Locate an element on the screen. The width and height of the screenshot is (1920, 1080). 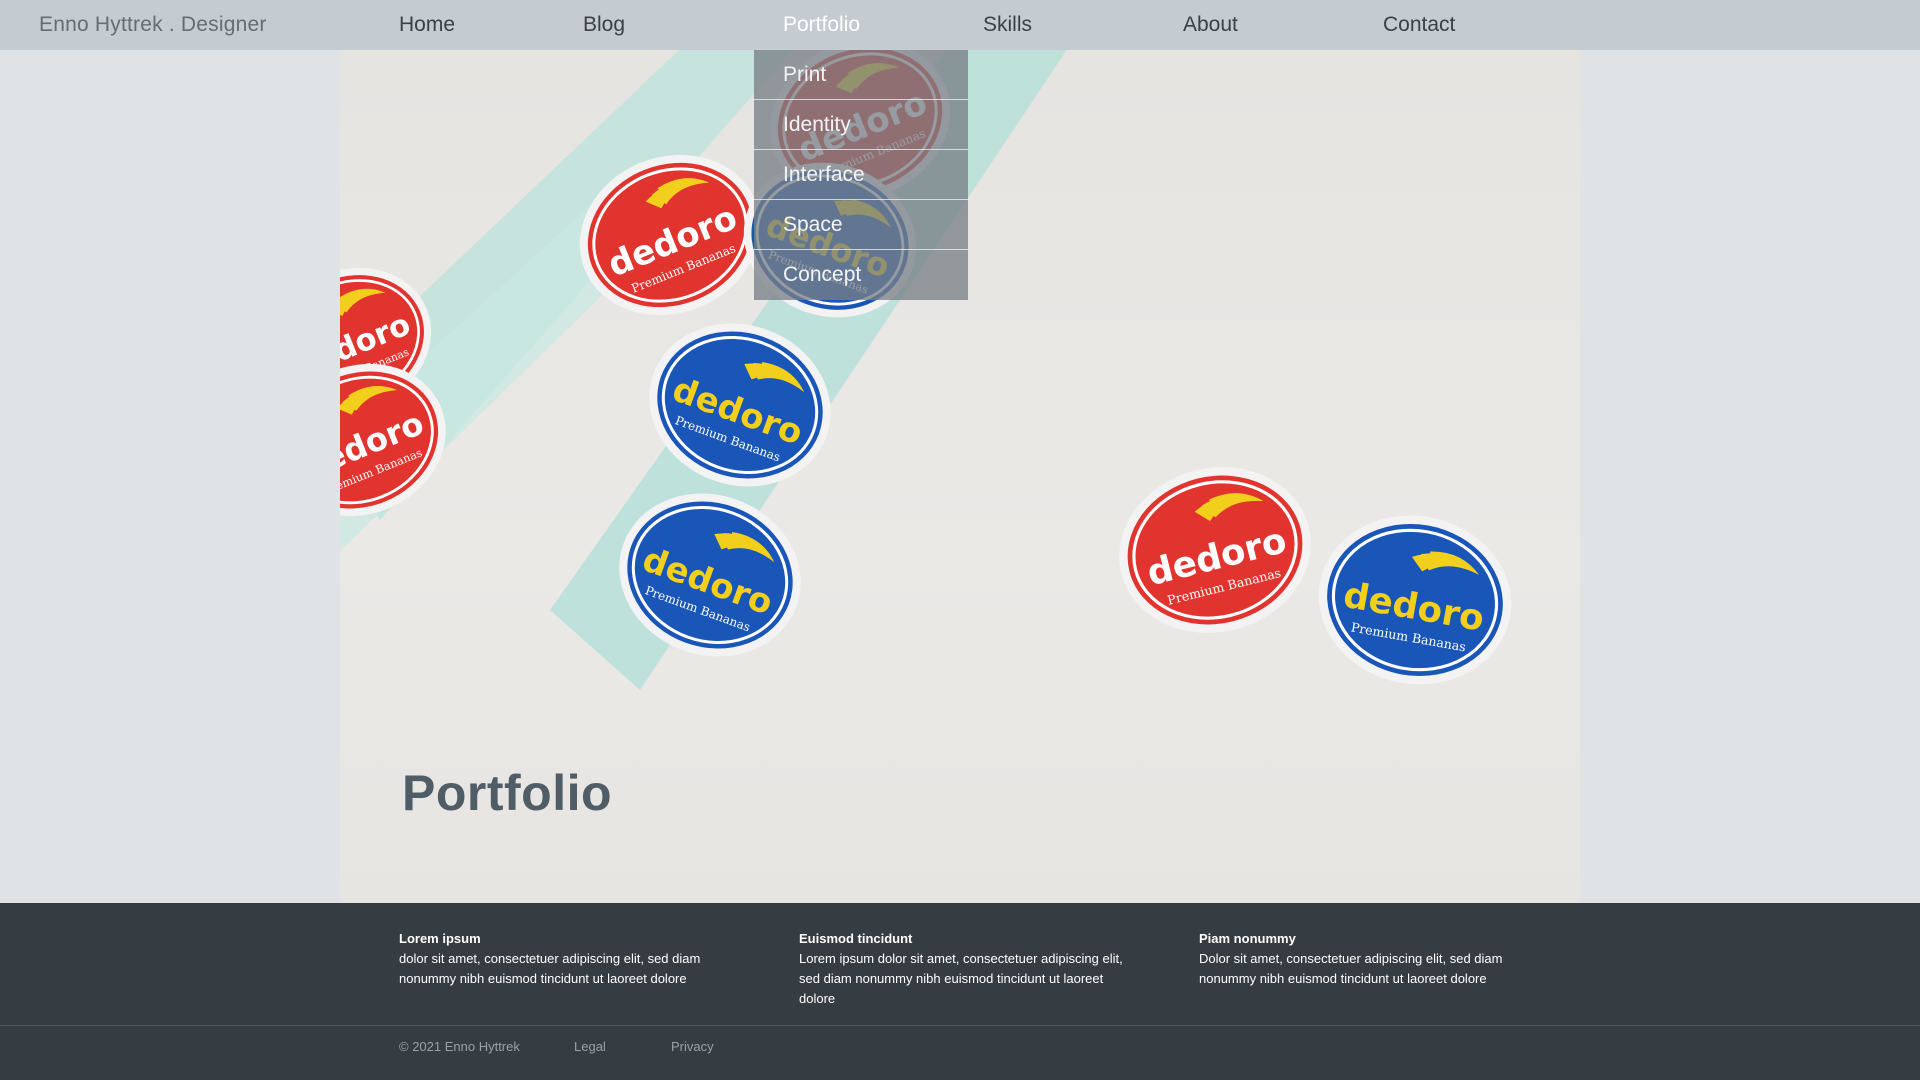
dropdown-item-identity: Identity is located at coordinates (861, 125).